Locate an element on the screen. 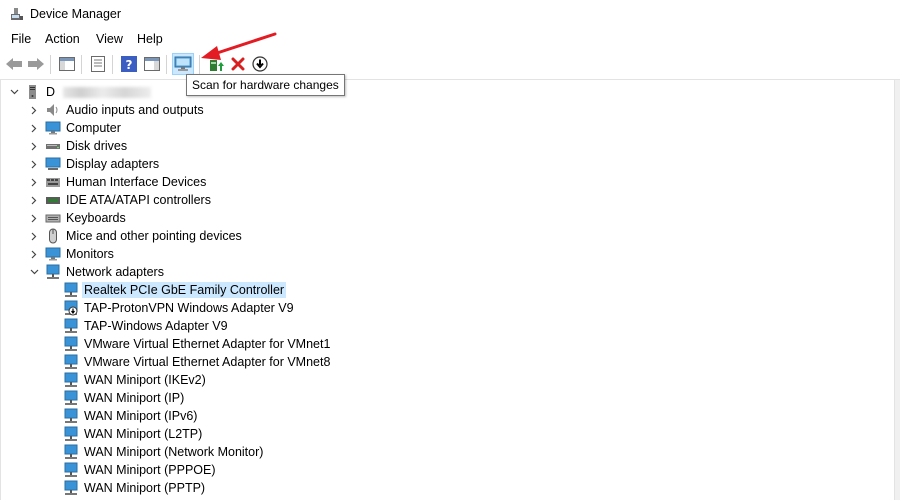 This screenshot has height=500, width=900. adapter-label: TAP-Windows Adapter V9 is located at coordinates (156, 326).